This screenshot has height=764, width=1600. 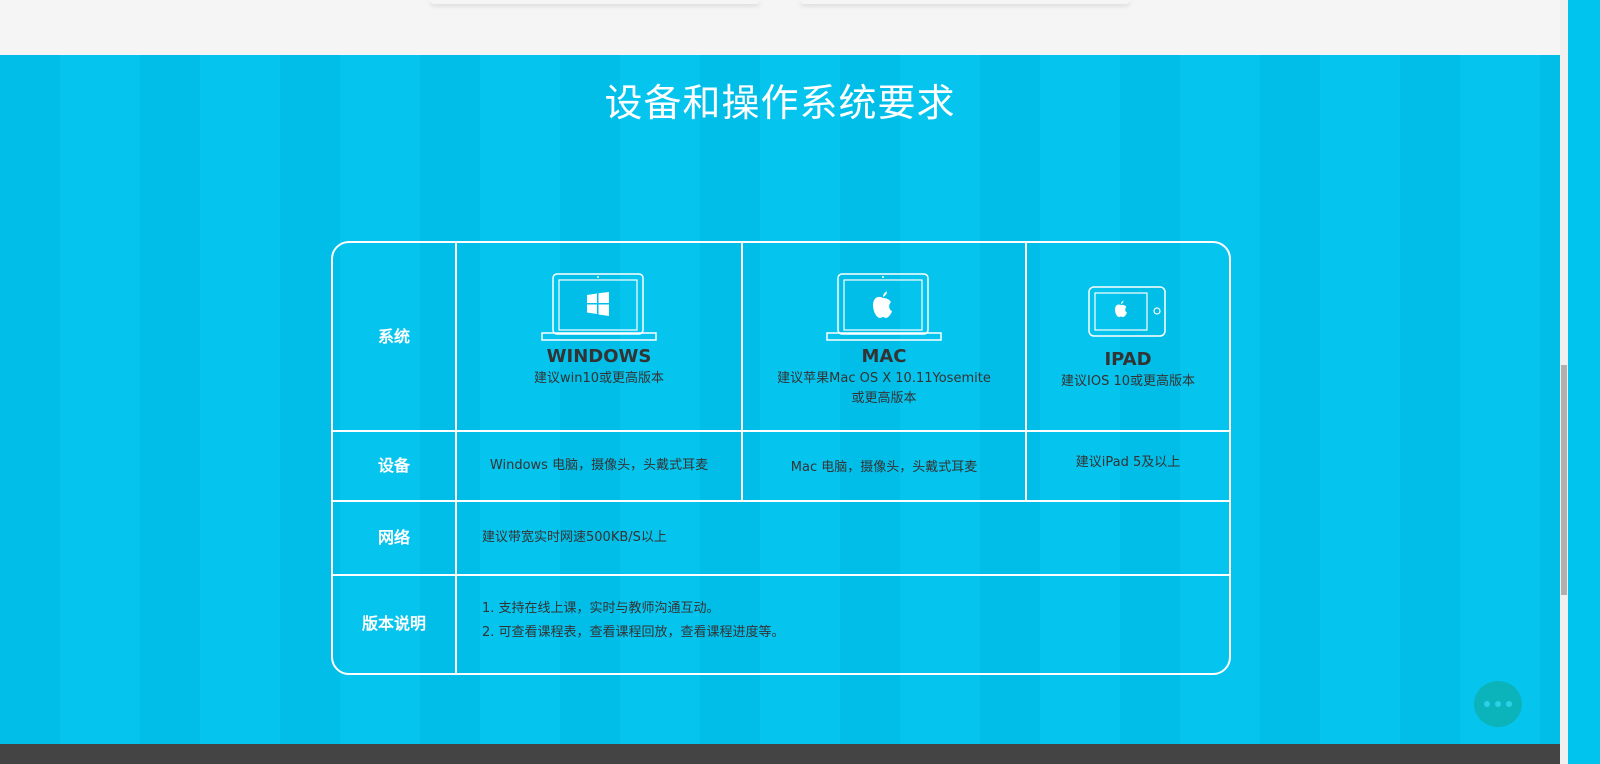 What do you see at coordinates (393, 336) in the screenshot?
I see `row-label-system: 系统` at bounding box center [393, 336].